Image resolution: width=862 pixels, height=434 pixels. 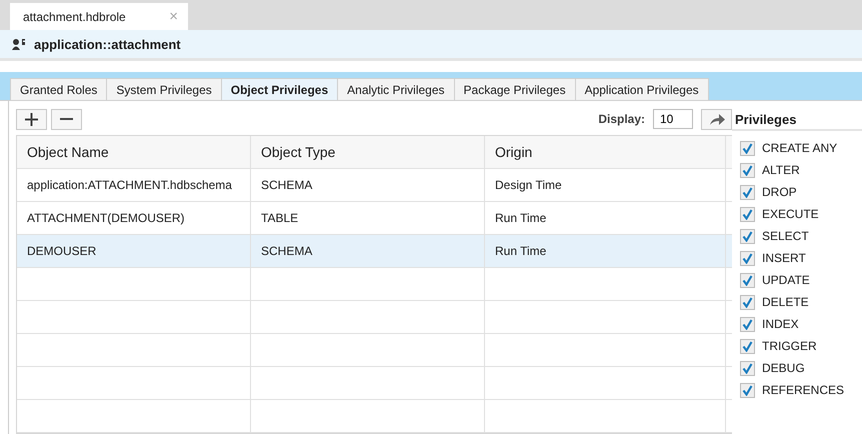 What do you see at coordinates (279, 89) in the screenshot?
I see `tab: Object Privileges` at bounding box center [279, 89].